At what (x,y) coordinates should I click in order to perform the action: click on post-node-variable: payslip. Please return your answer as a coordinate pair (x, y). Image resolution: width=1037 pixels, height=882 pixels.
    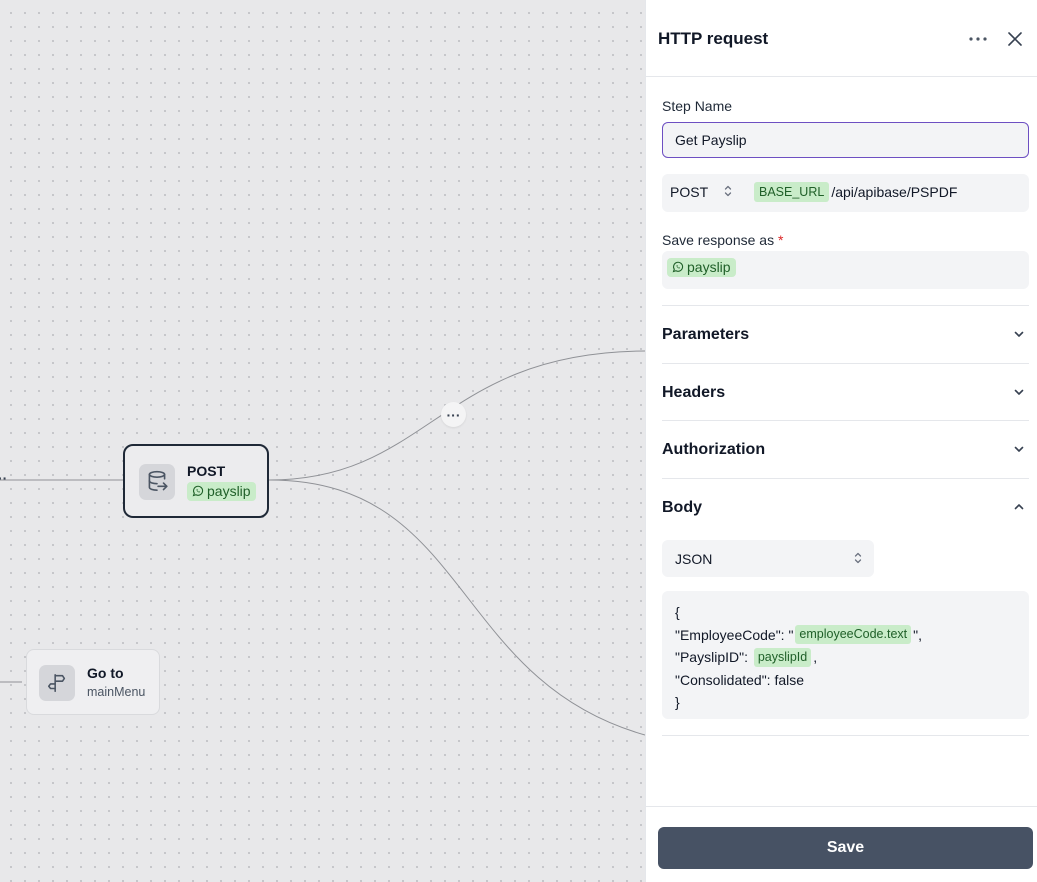
    Looking at the image, I should click on (221, 491).